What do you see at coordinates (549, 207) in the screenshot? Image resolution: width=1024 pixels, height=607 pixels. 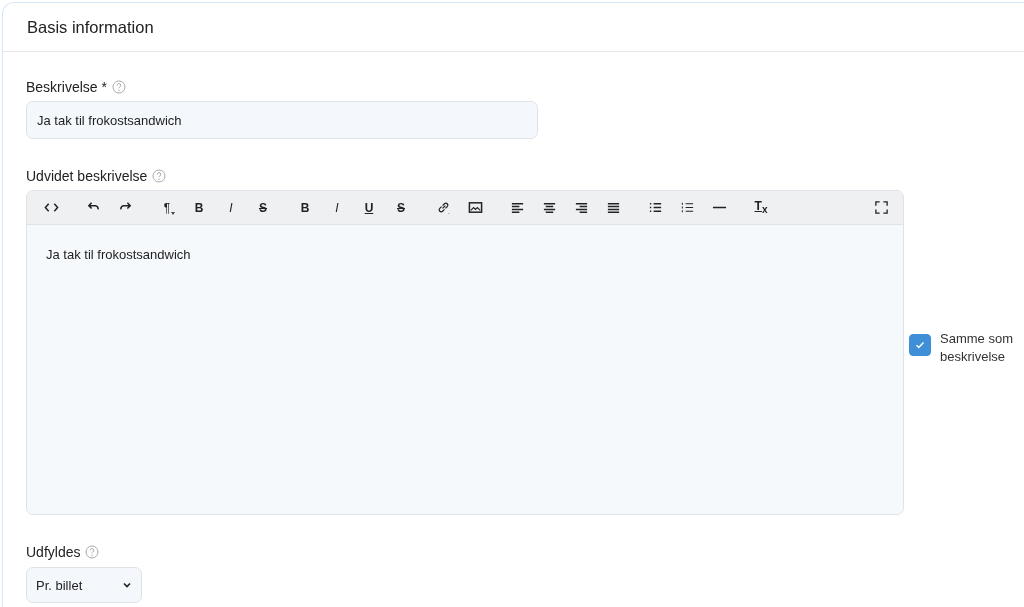 I see `align-center-icon` at bounding box center [549, 207].